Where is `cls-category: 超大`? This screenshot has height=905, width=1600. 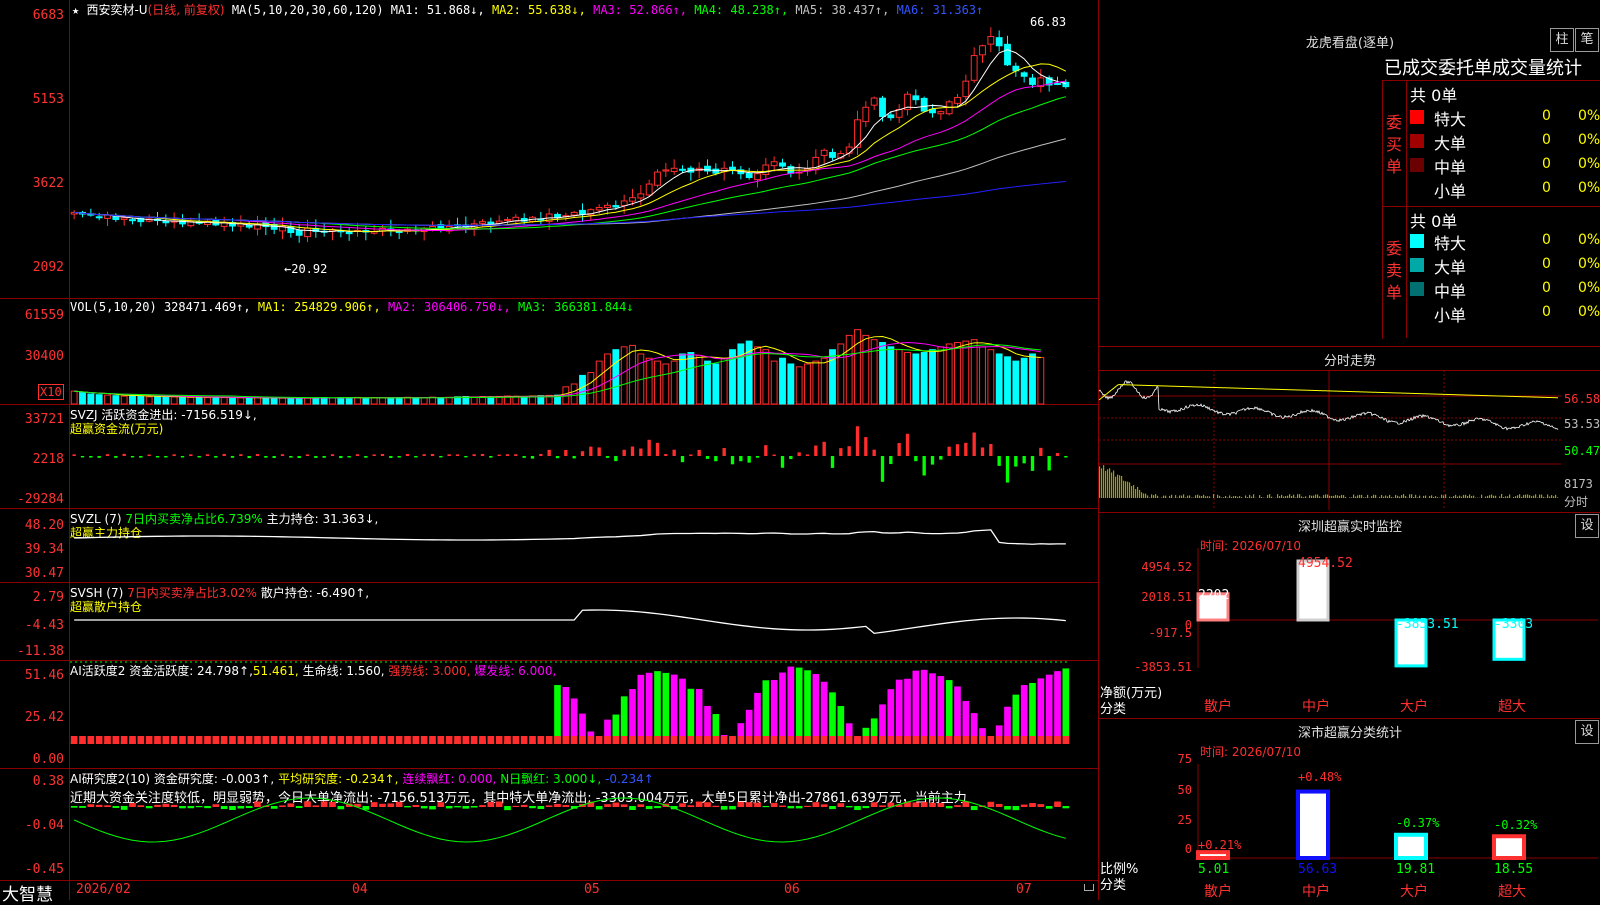 cls-category: 超大 is located at coordinates (1512, 891).